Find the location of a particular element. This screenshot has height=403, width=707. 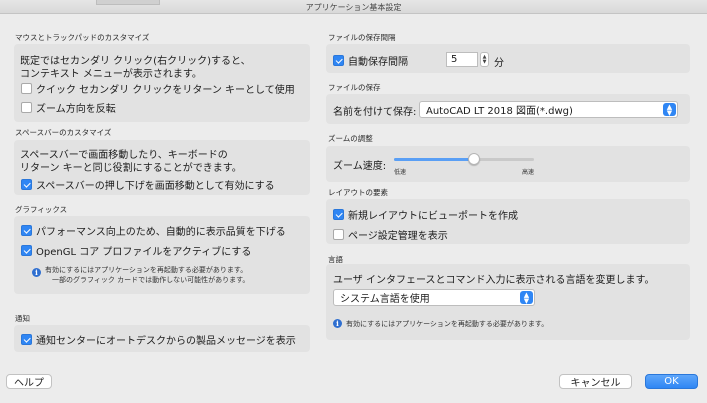

trackpad-section-title: マウスとトラックパッドのカスタマイズ is located at coordinates (82, 37).